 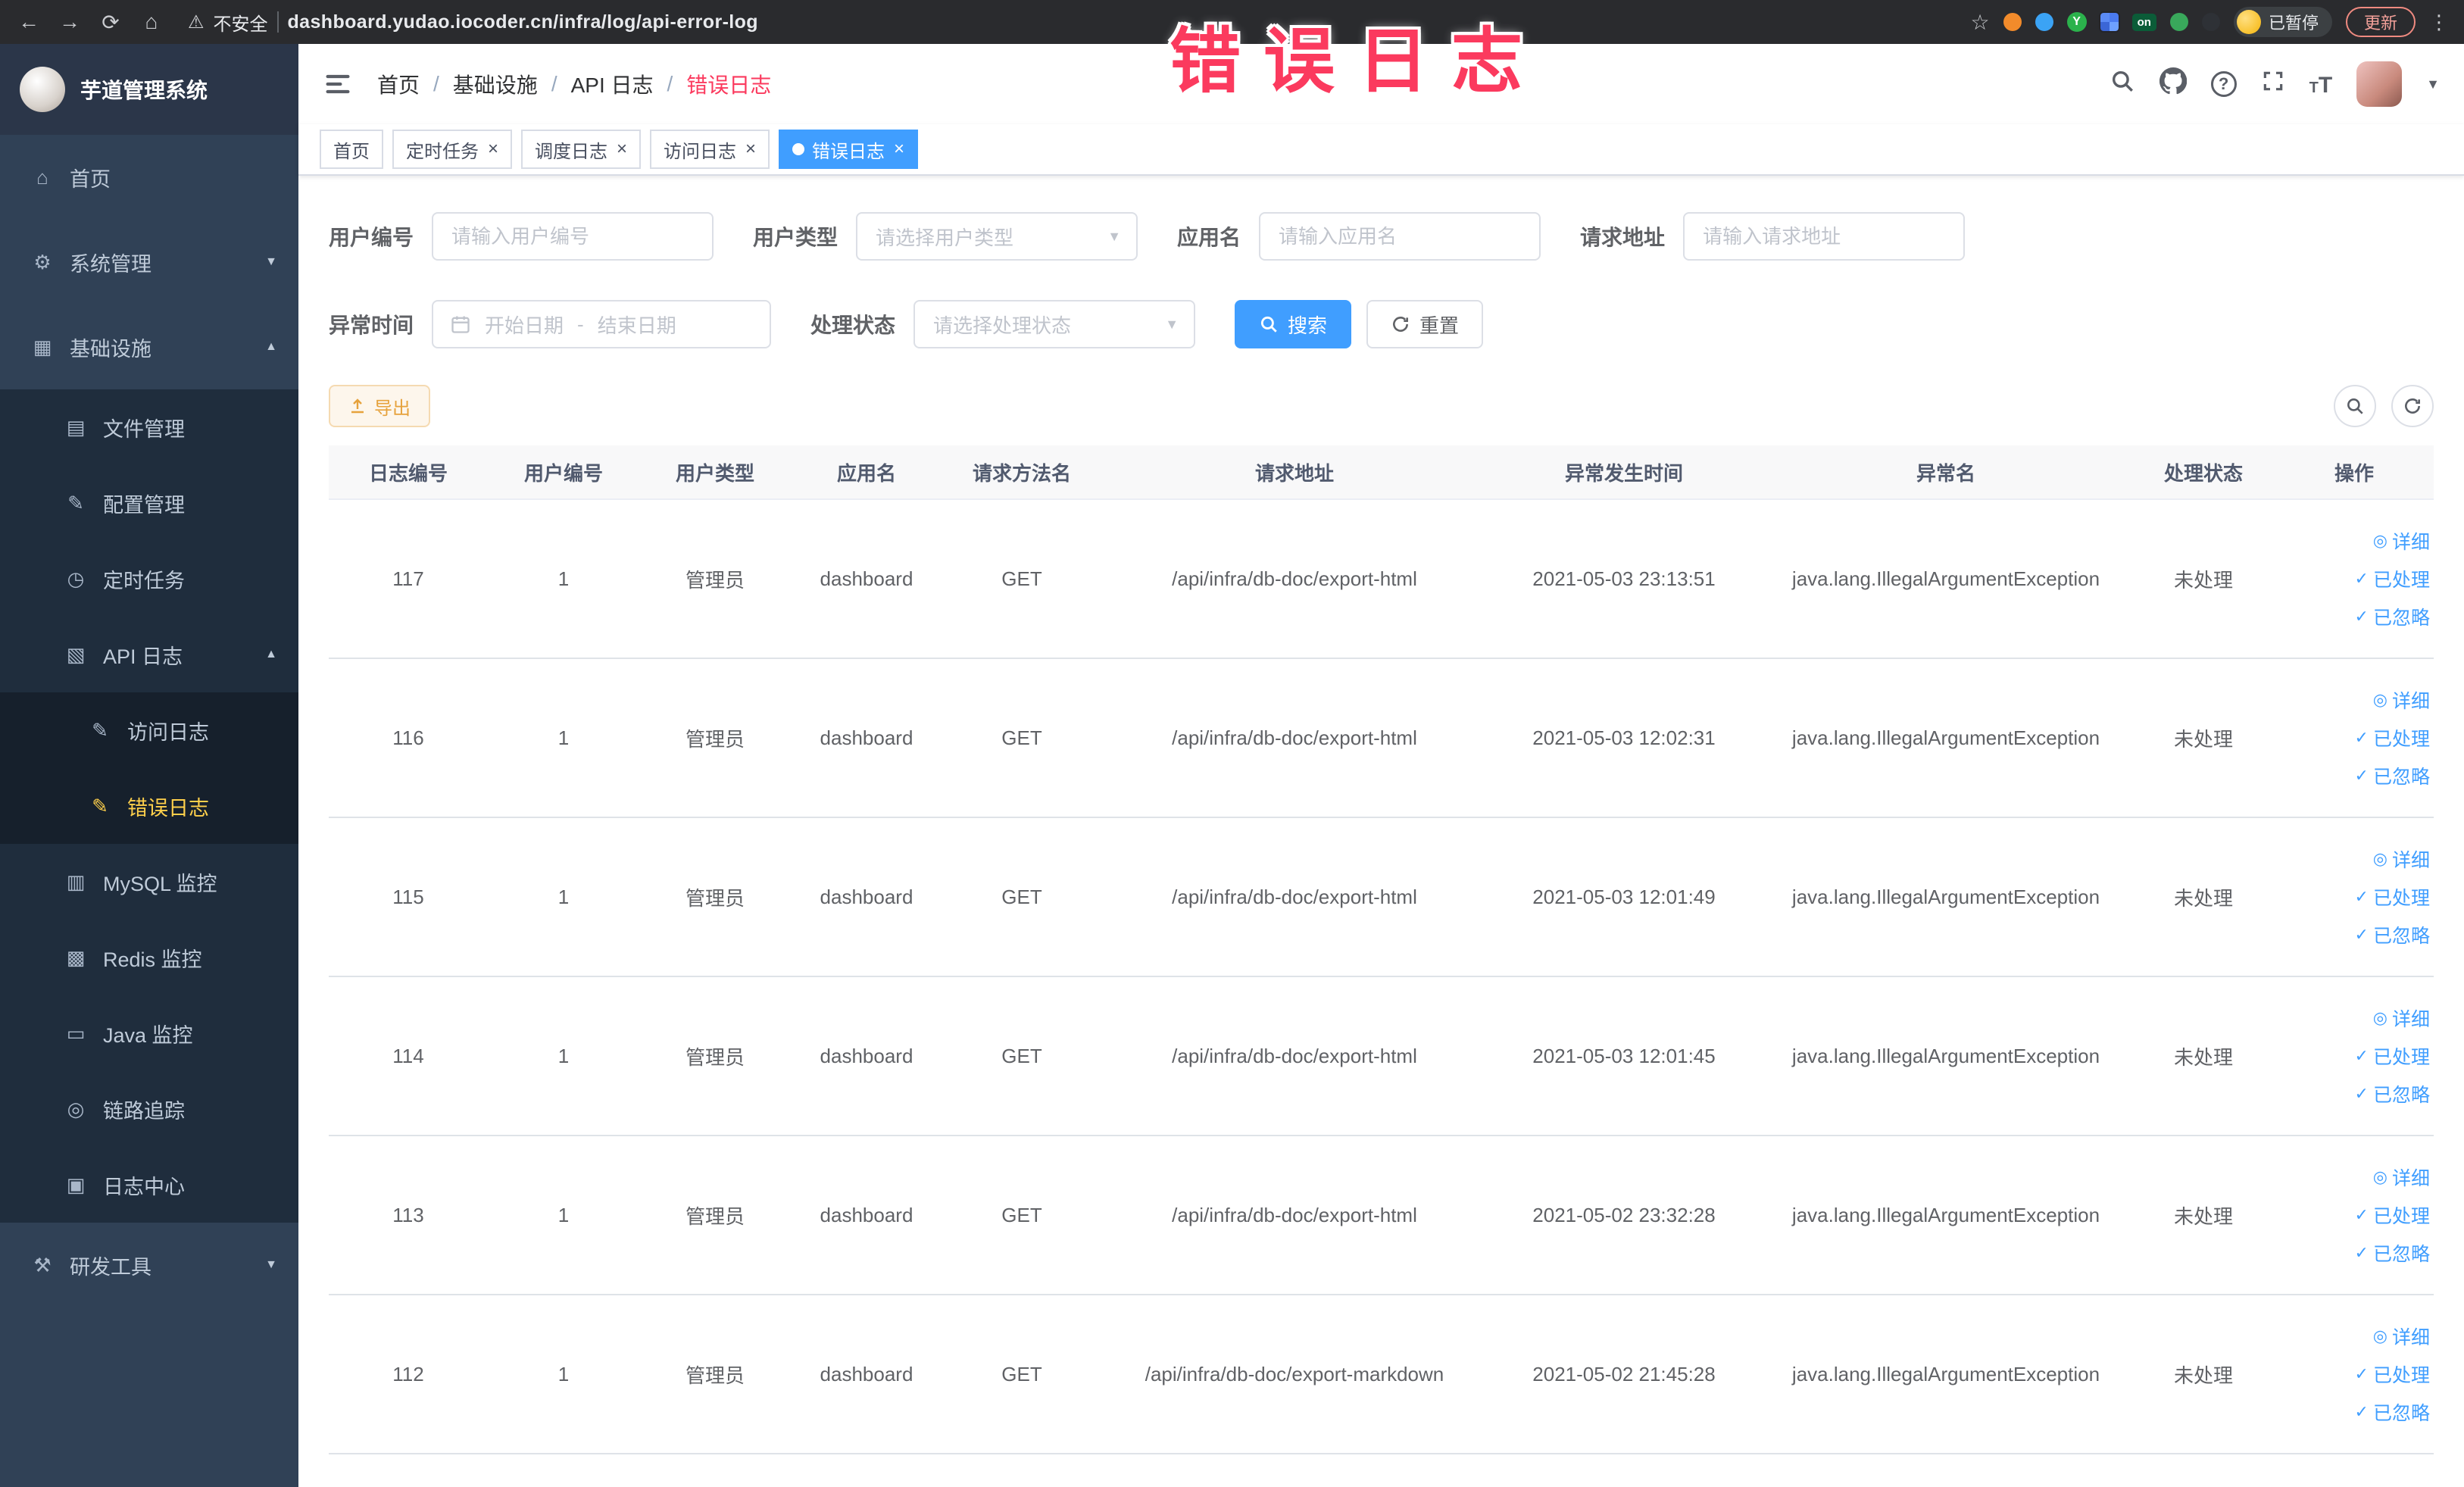 I want to click on extension-icon-blue, so click(x=2044, y=22).